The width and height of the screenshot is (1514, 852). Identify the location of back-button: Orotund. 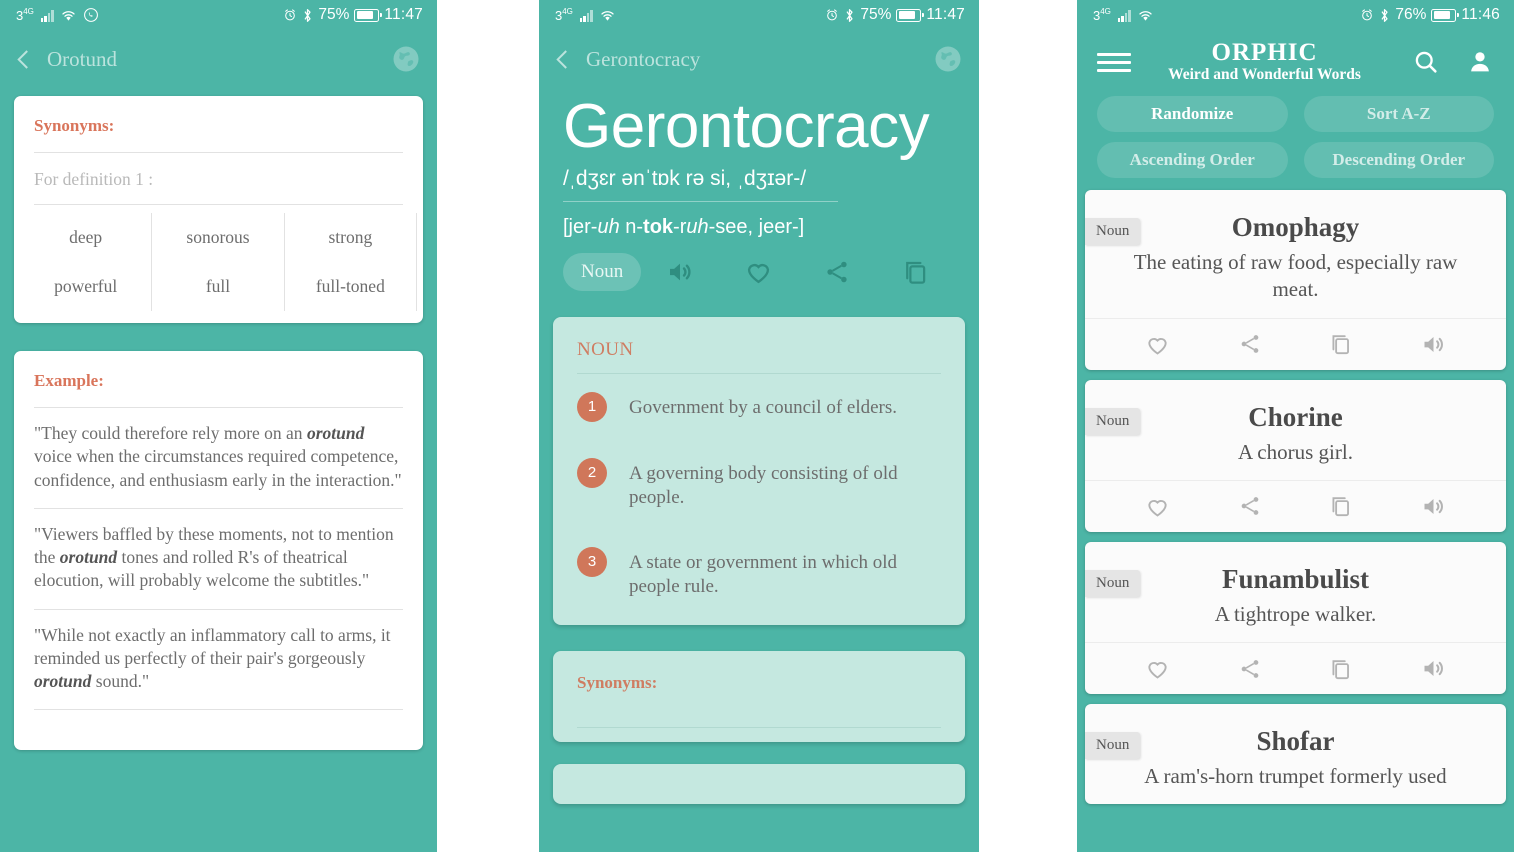
(67, 59).